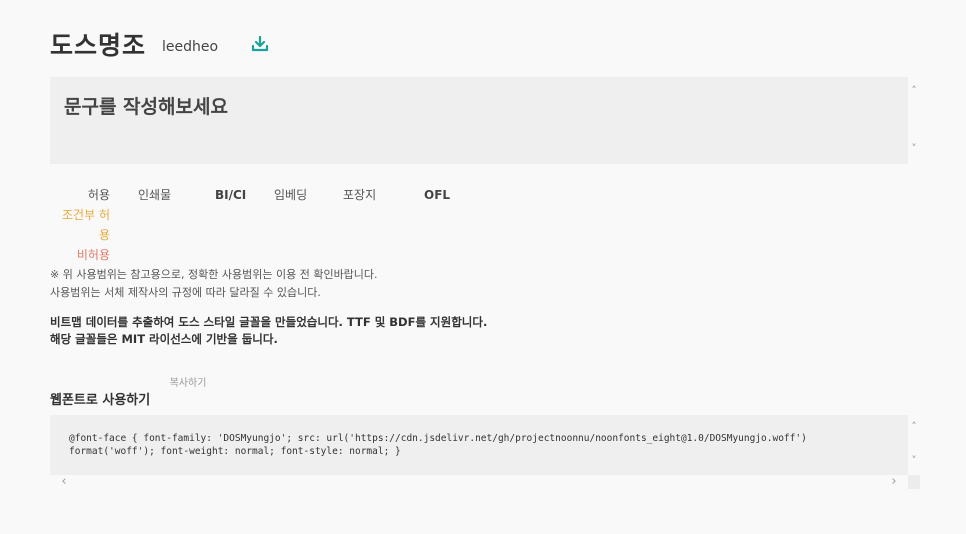 This screenshot has width=966, height=534. Describe the element at coordinates (98, 195) in the screenshot. I see `legend-allow: 허용` at that location.